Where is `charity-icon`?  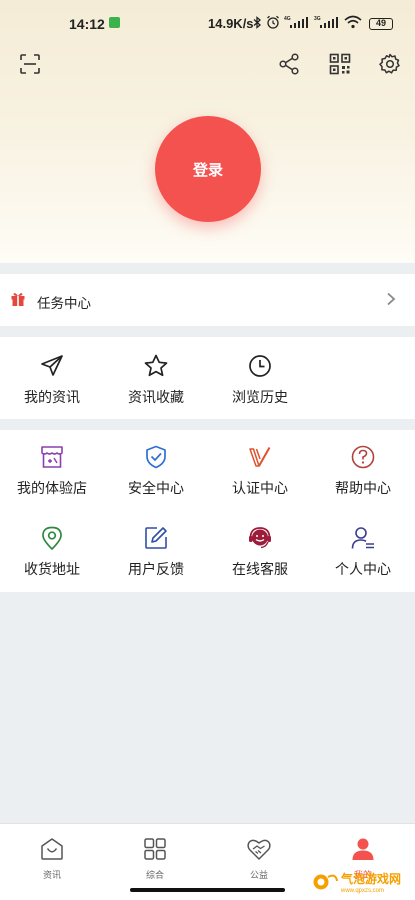
charity-icon is located at coordinates (259, 849).